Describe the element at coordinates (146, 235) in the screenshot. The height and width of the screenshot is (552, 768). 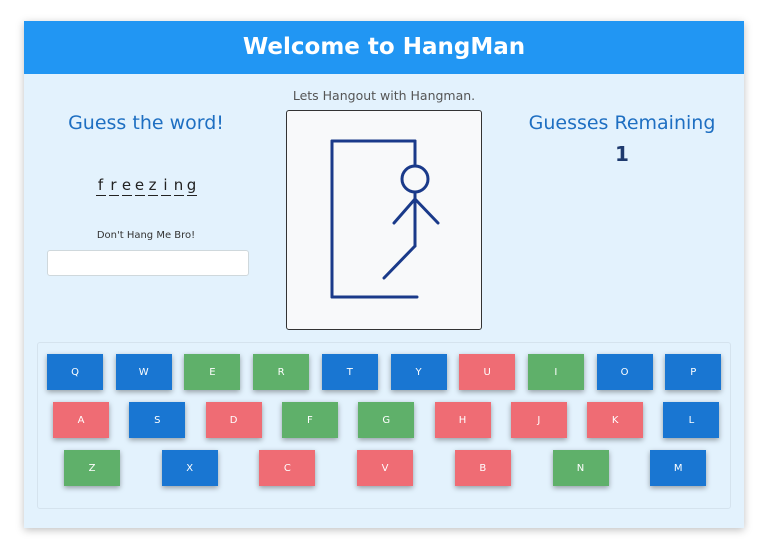
I see `hint-label: Don't Hang Me Bro!` at that location.